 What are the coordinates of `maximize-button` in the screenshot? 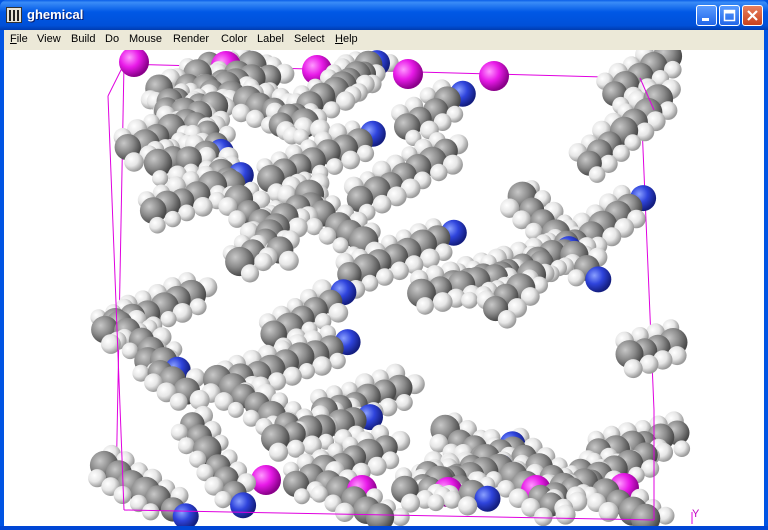 It's located at (729, 15).